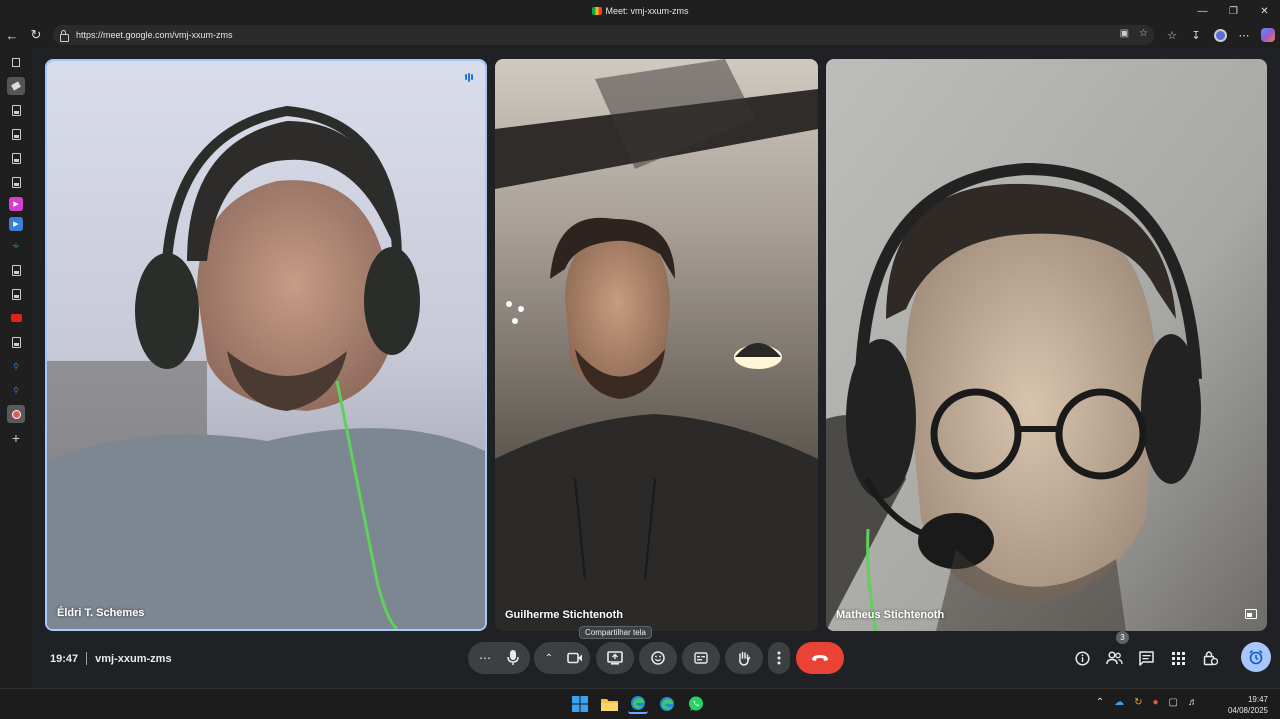 Image resolution: width=1280 pixels, height=719 pixels. What do you see at coordinates (1244, 35) in the screenshot?
I see `menu-dots-icon: ⋯` at bounding box center [1244, 35].